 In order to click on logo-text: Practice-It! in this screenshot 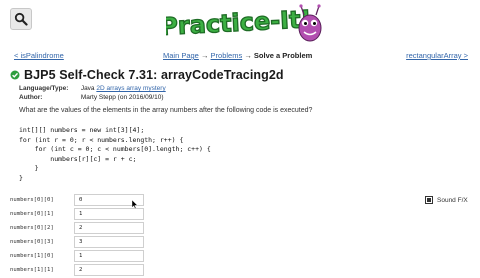, I will do `click(239, 23)`.